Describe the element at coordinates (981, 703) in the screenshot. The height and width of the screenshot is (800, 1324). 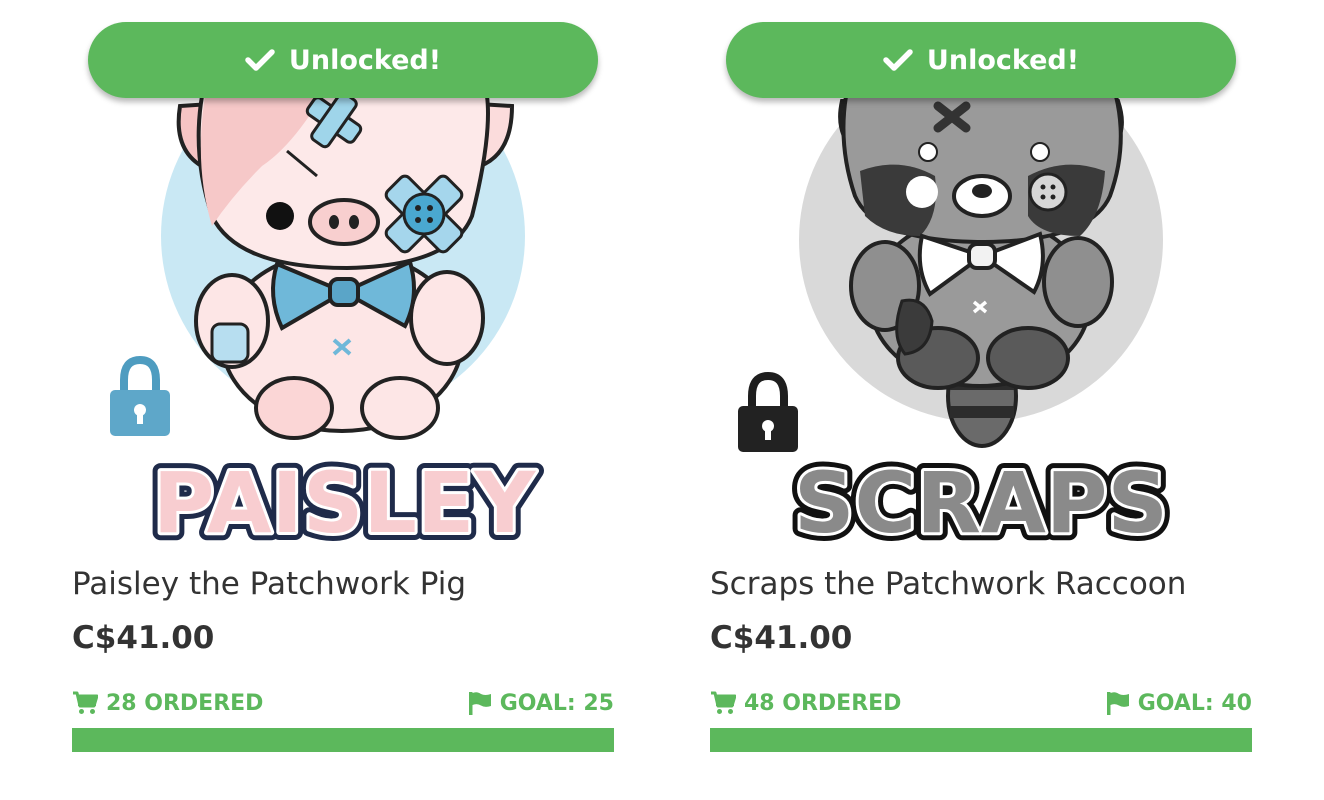
I see `order-stats: 48 ORDERED GOAL: 40` at that location.